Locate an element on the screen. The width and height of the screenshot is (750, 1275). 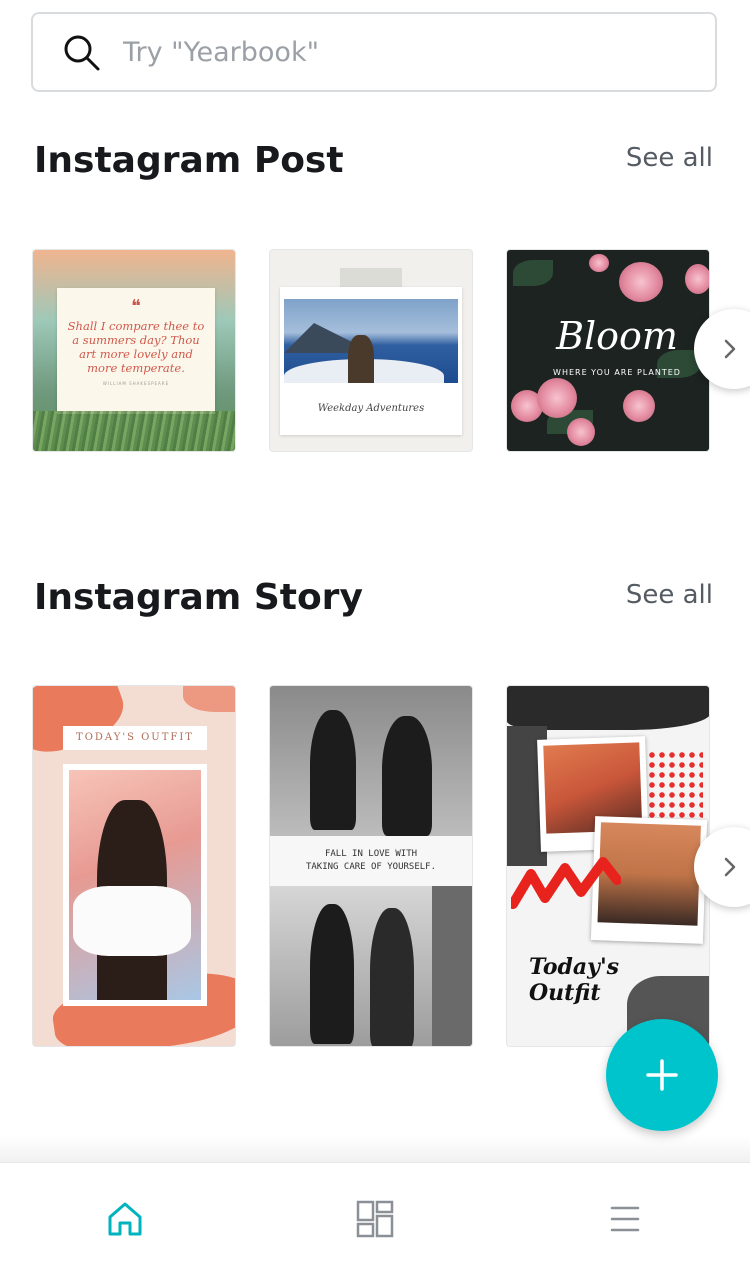
fitness-photo-bottom is located at coordinates (371, 966).